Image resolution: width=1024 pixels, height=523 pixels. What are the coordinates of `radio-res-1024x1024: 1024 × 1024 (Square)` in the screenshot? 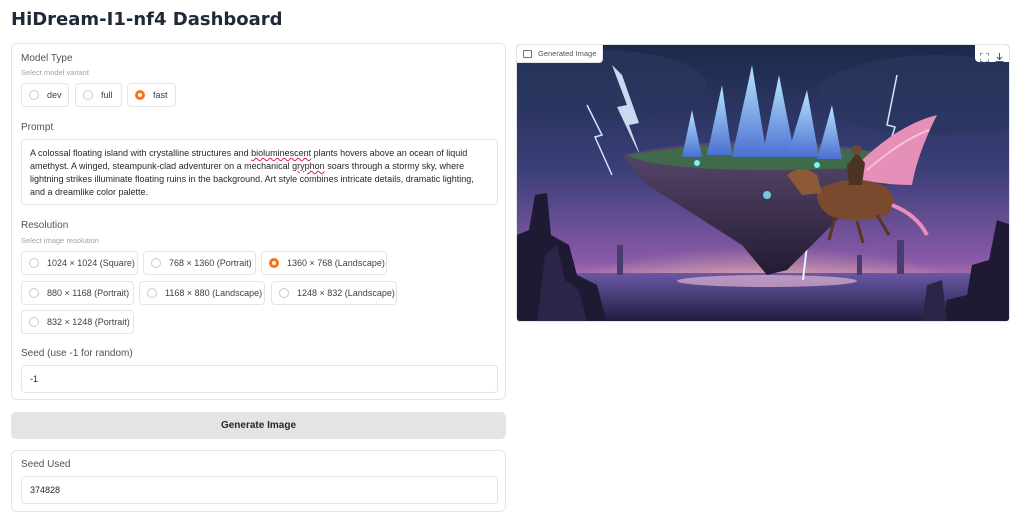 It's located at (79, 263).